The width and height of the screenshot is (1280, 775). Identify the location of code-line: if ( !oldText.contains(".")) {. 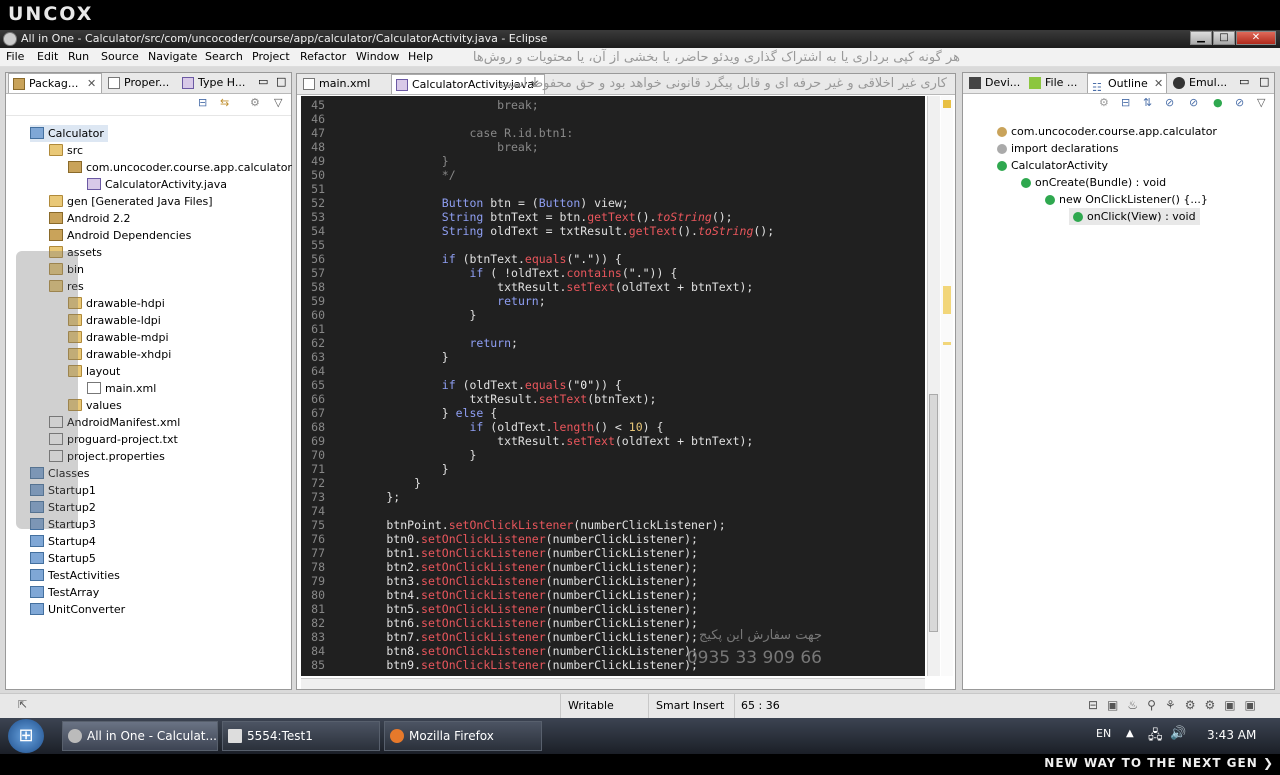
(504, 273).